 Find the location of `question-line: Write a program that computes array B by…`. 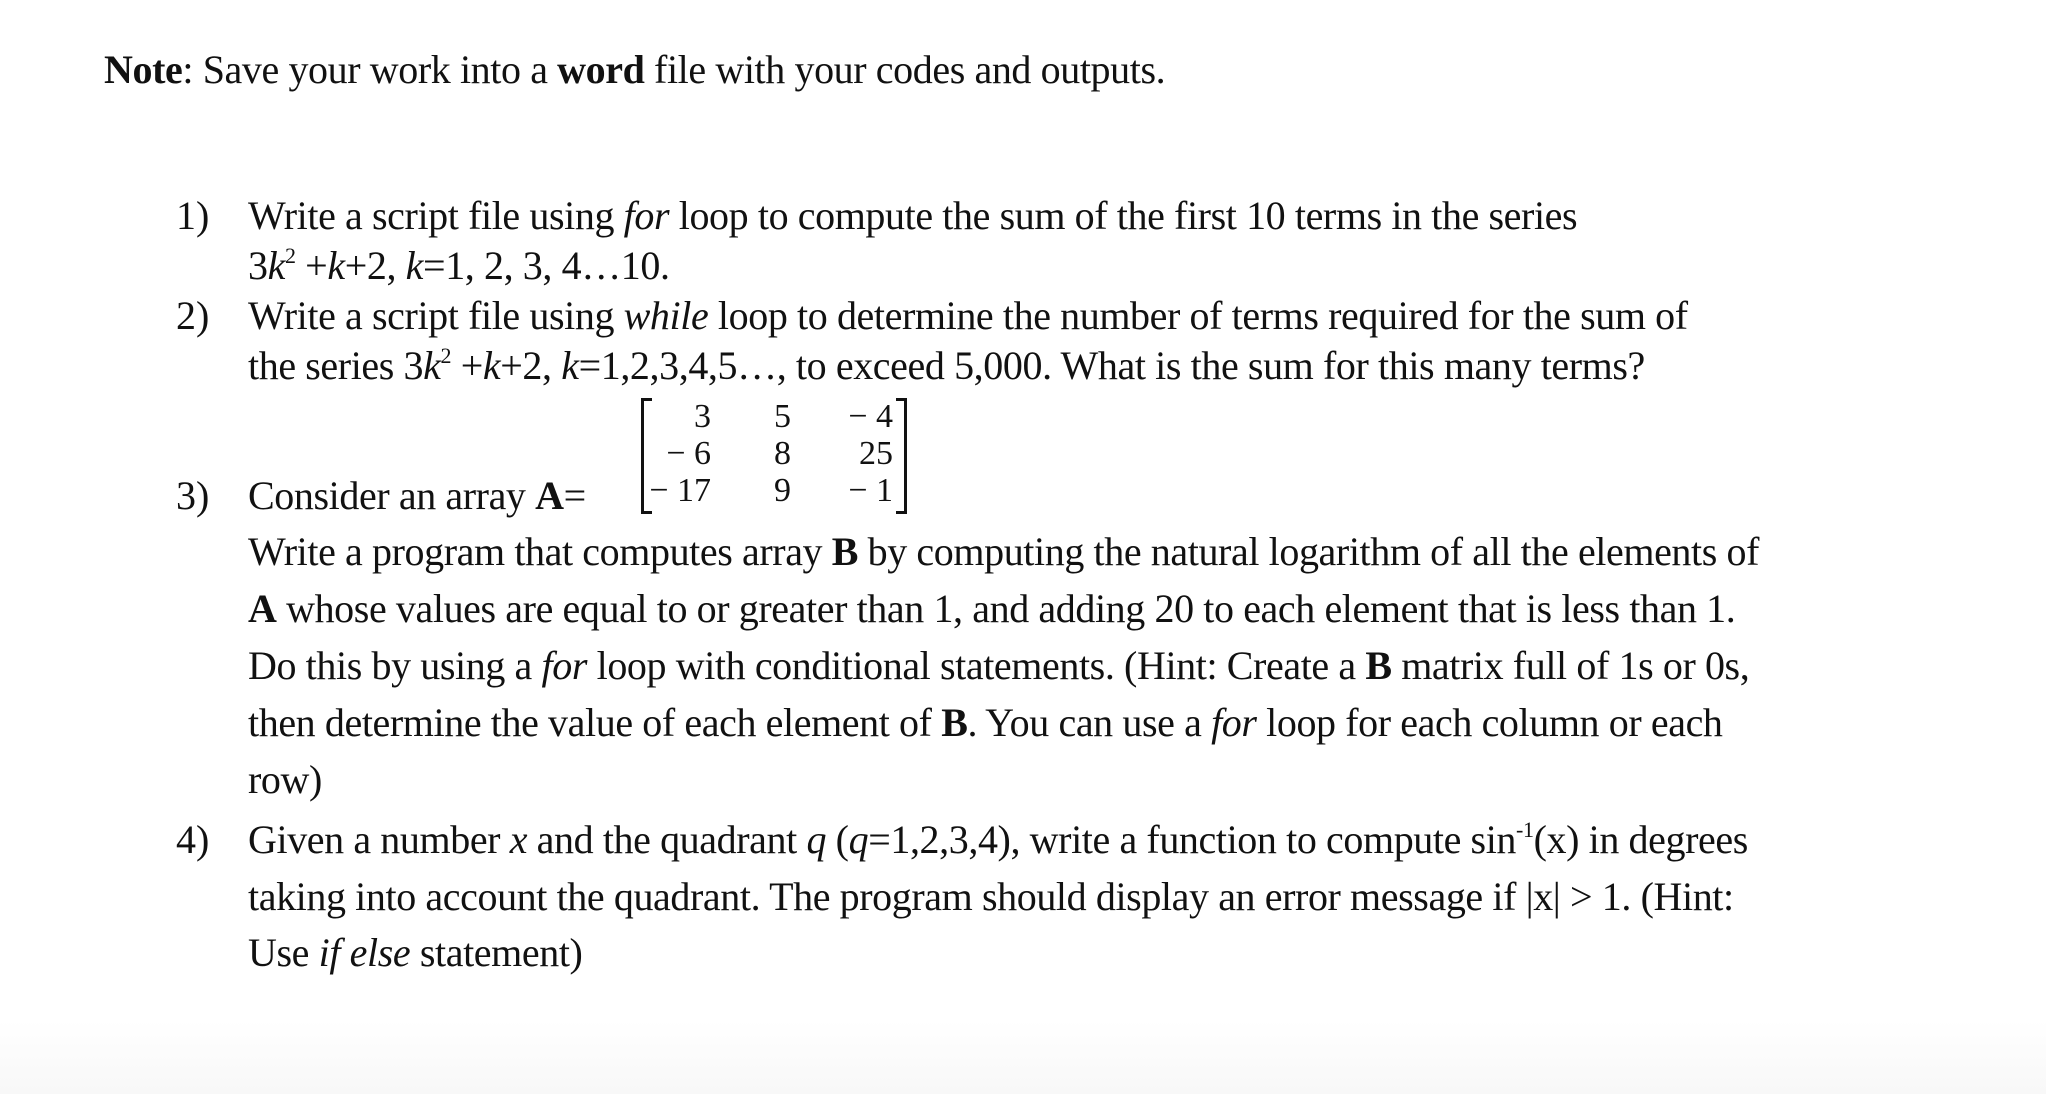

question-line: Write a program that computes array B by… is located at coordinates (1004, 551).